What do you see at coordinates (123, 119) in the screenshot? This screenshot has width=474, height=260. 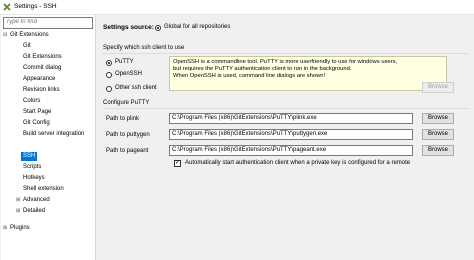 I see `plink-path-label: Path to plink` at bounding box center [123, 119].